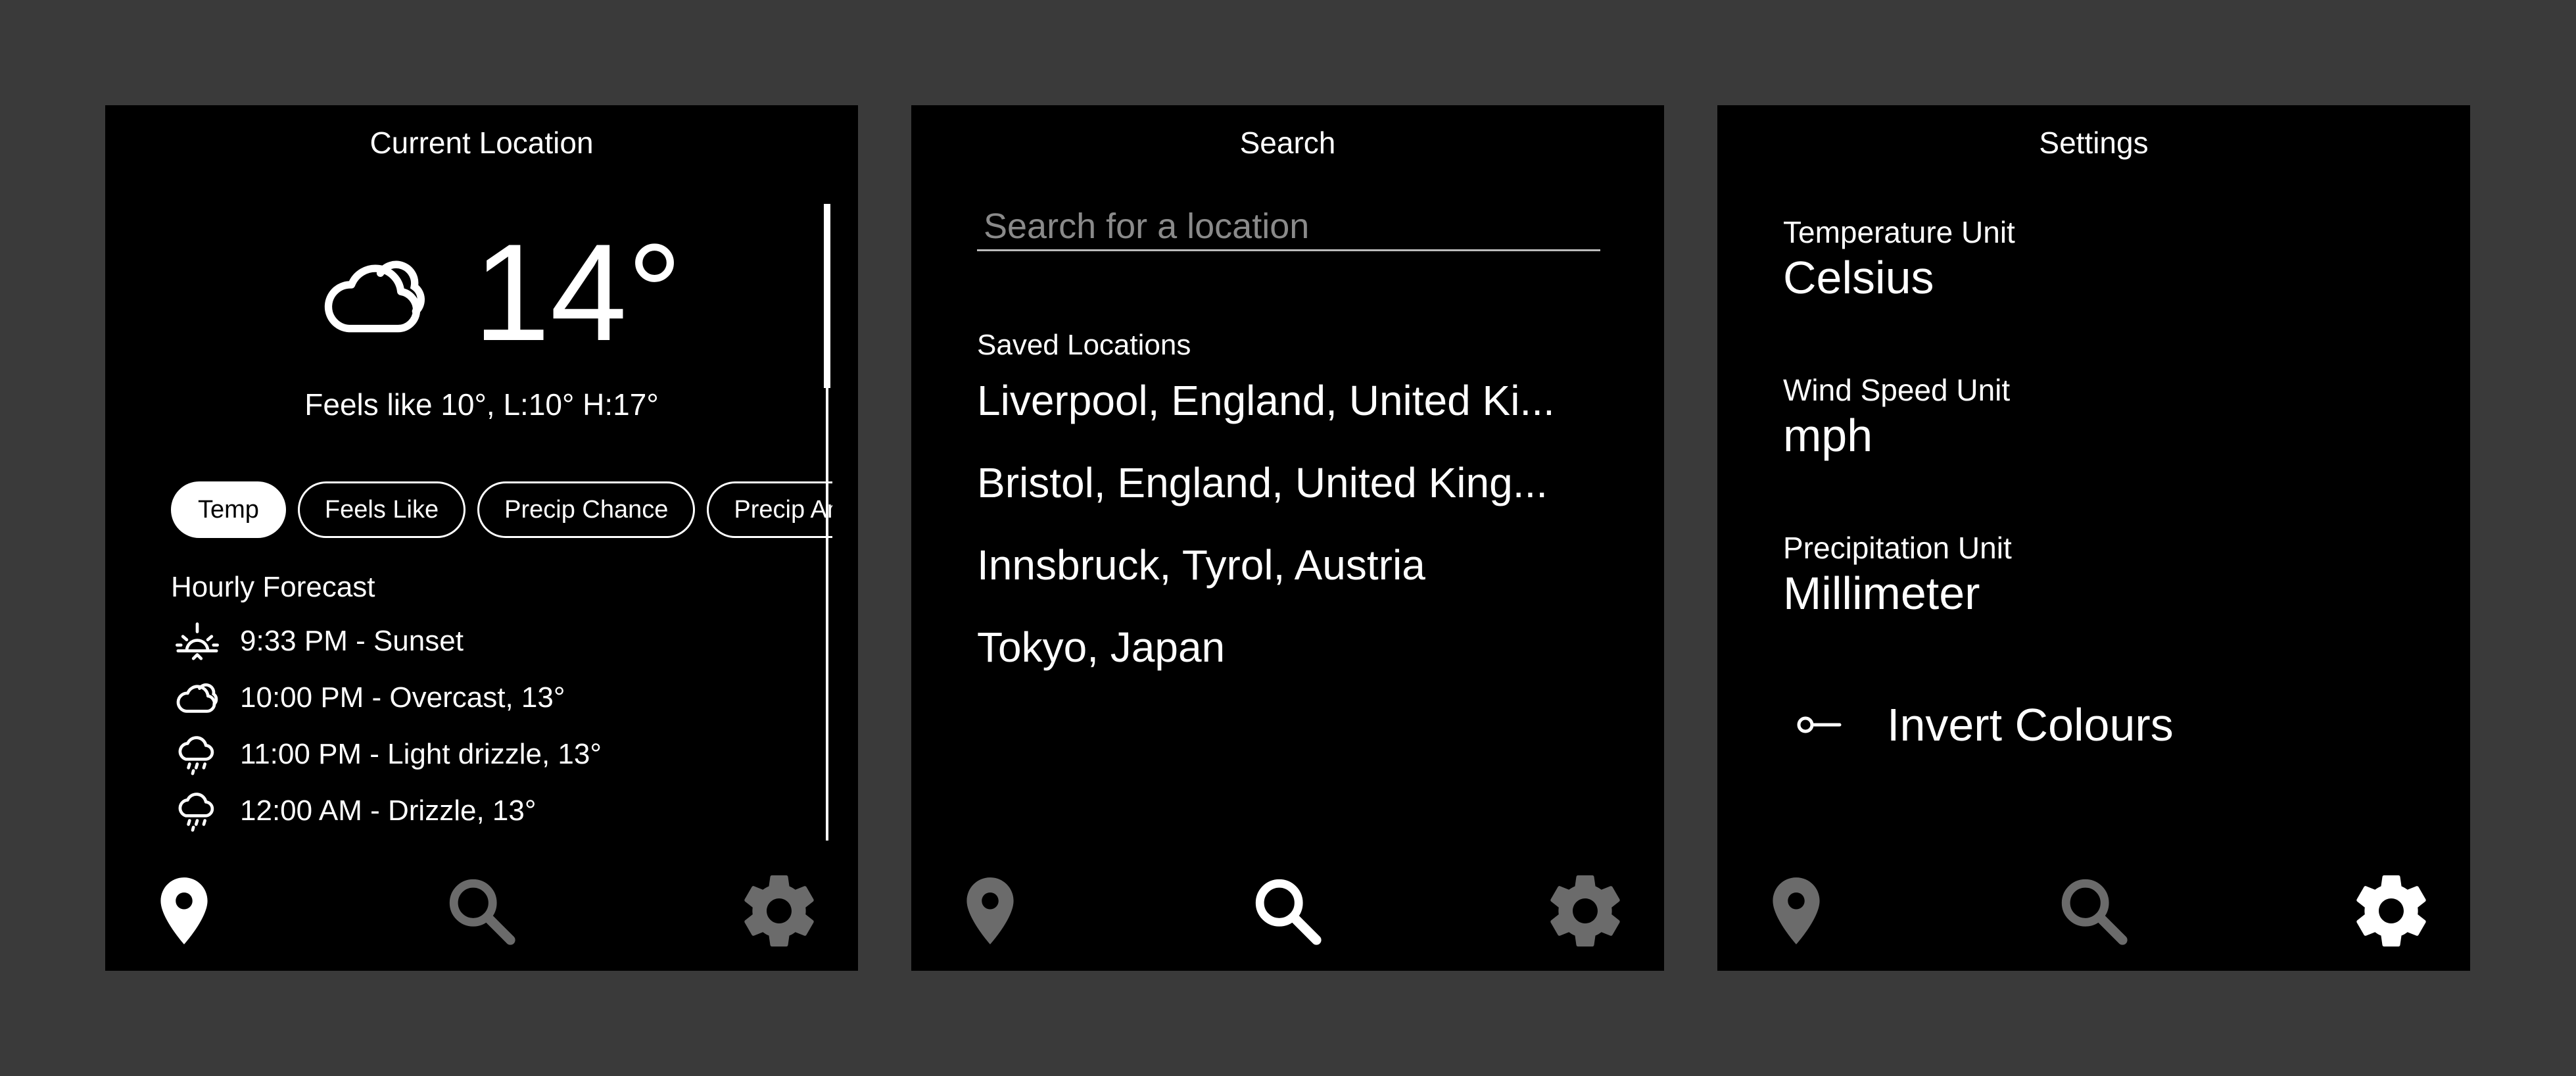  I want to click on temperature-unit-label: Temperature Unit, so click(1899, 232).